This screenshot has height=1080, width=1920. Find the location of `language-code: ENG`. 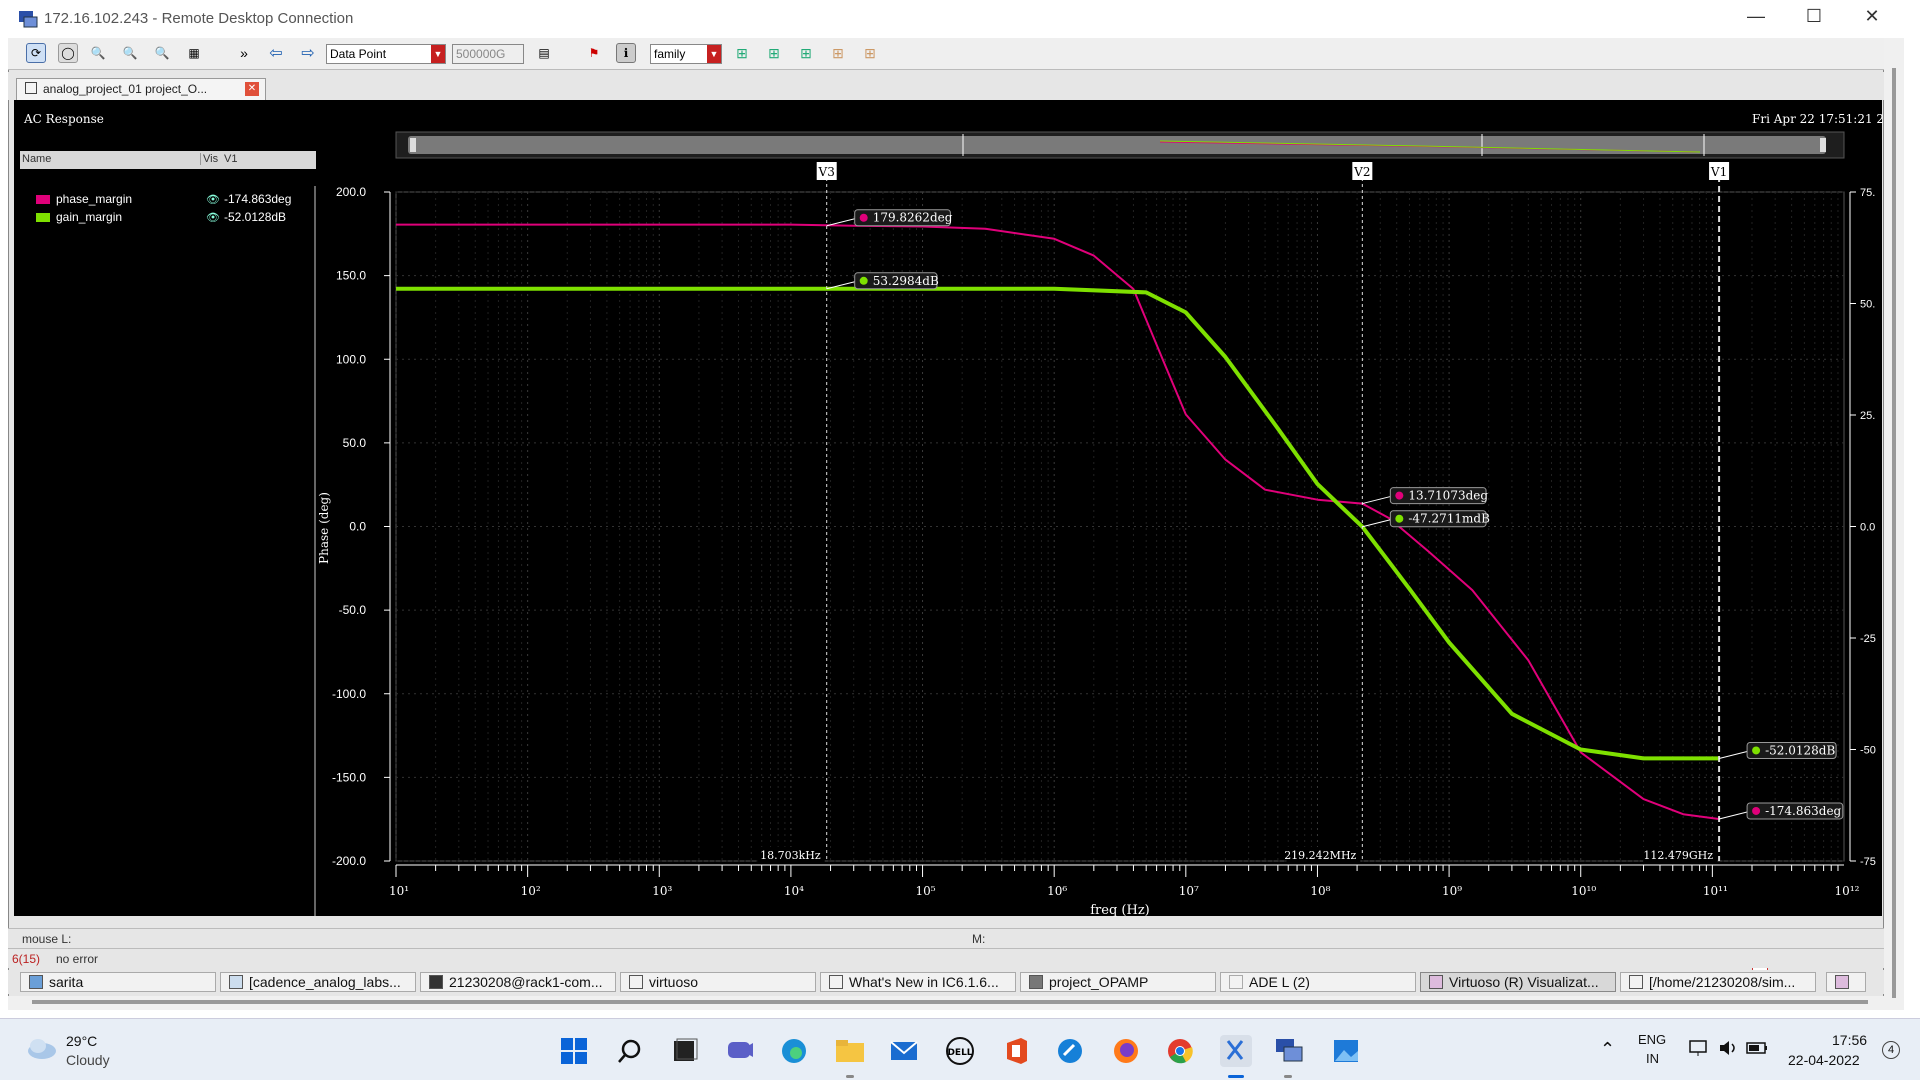

language-code: ENG is located at coordinates (1652, 1039).